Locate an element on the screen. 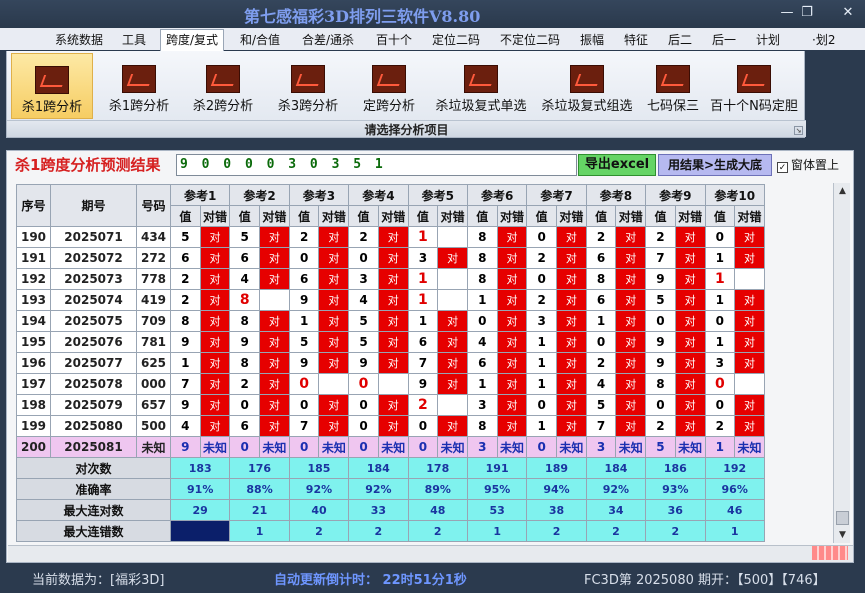 Image resolution: width=865 pixels, height=593 pixels. col-header-ref: 参考7 is located at coordinates (556, 195).